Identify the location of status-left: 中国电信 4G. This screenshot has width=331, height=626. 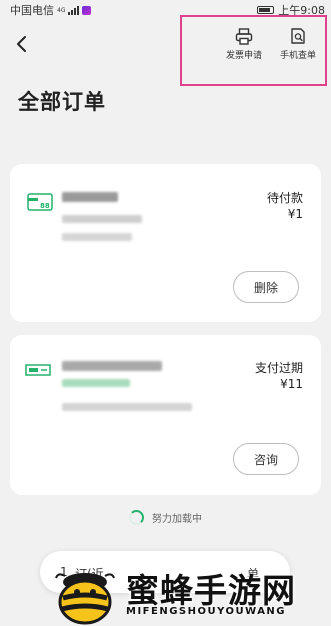
(51, 10).